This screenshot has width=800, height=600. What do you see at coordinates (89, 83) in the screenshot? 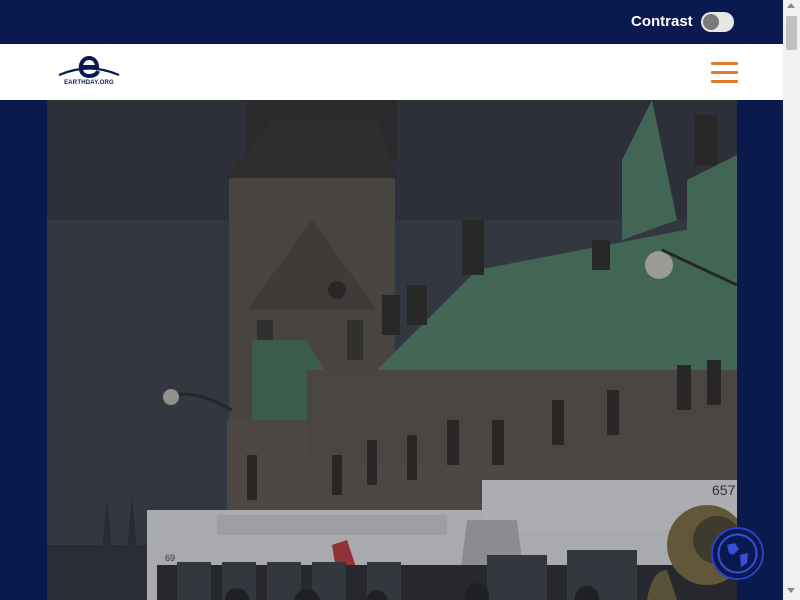
I see `logo-text: EARTHDAY.ORG` at bounding box center [89, 83].